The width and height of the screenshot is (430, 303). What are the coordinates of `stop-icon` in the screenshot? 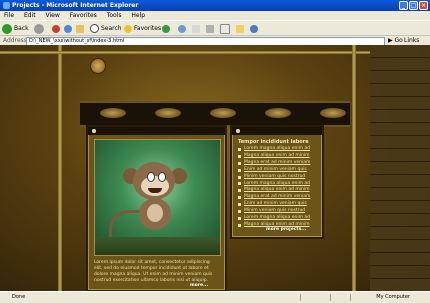 It's located at (56, 28).